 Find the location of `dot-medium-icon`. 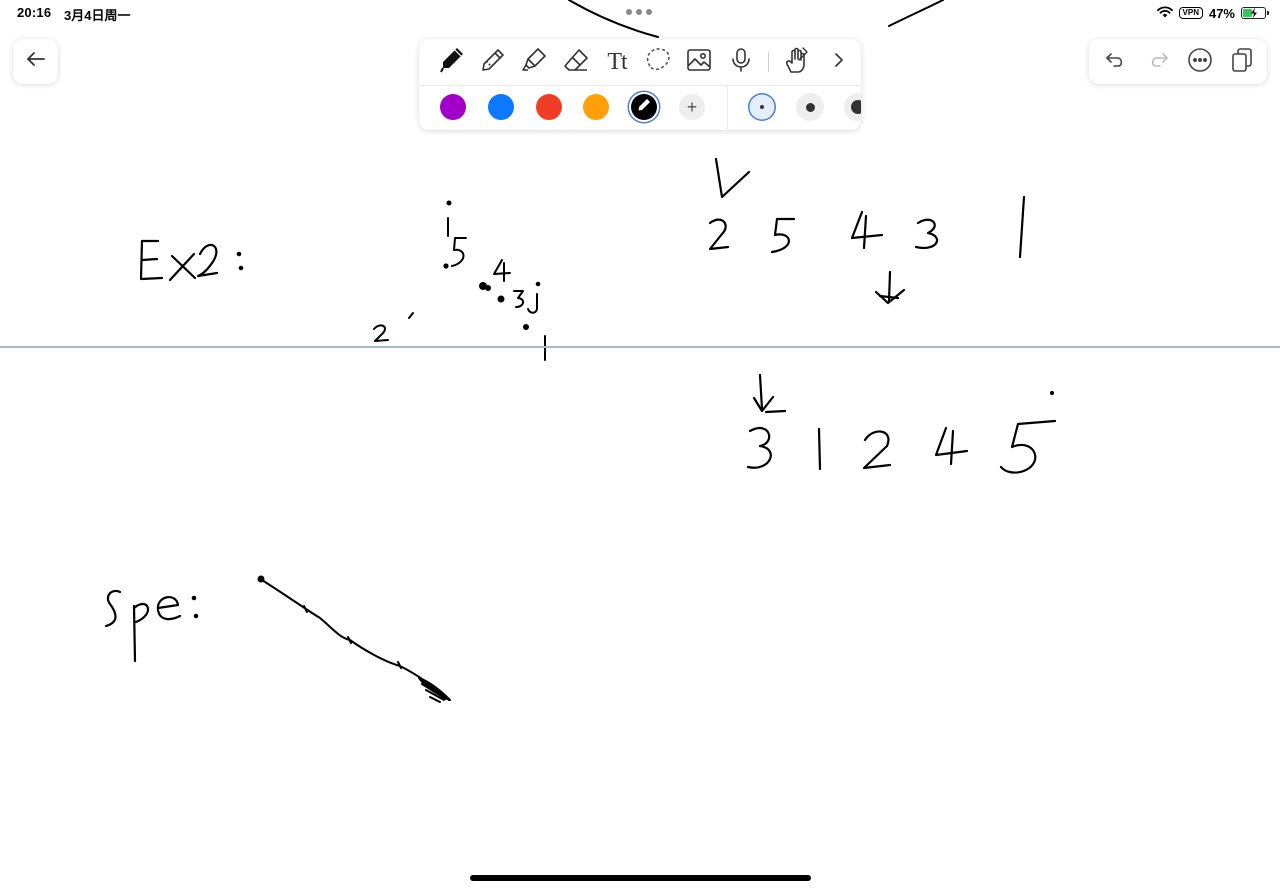

dot-medium-icon is located at coordinates (810, 107).